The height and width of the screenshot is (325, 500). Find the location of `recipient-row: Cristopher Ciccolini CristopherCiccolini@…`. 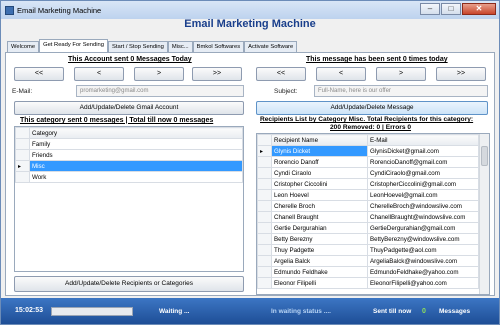

recipient-row: Cristopher Ciccolini CristopherCiccolini@… is located at coordinates (368, 184).